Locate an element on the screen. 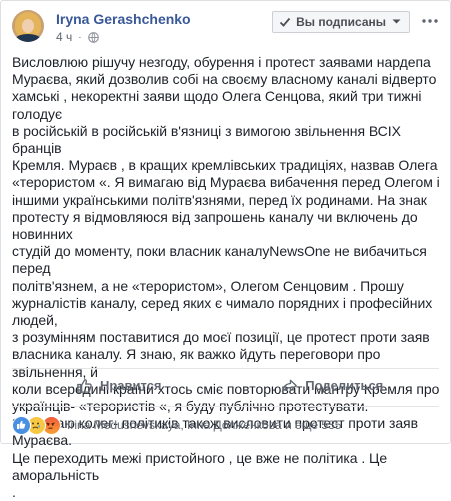 This screenshot has height=501, width=451. globe-icon is located at coordinates (93, 37).